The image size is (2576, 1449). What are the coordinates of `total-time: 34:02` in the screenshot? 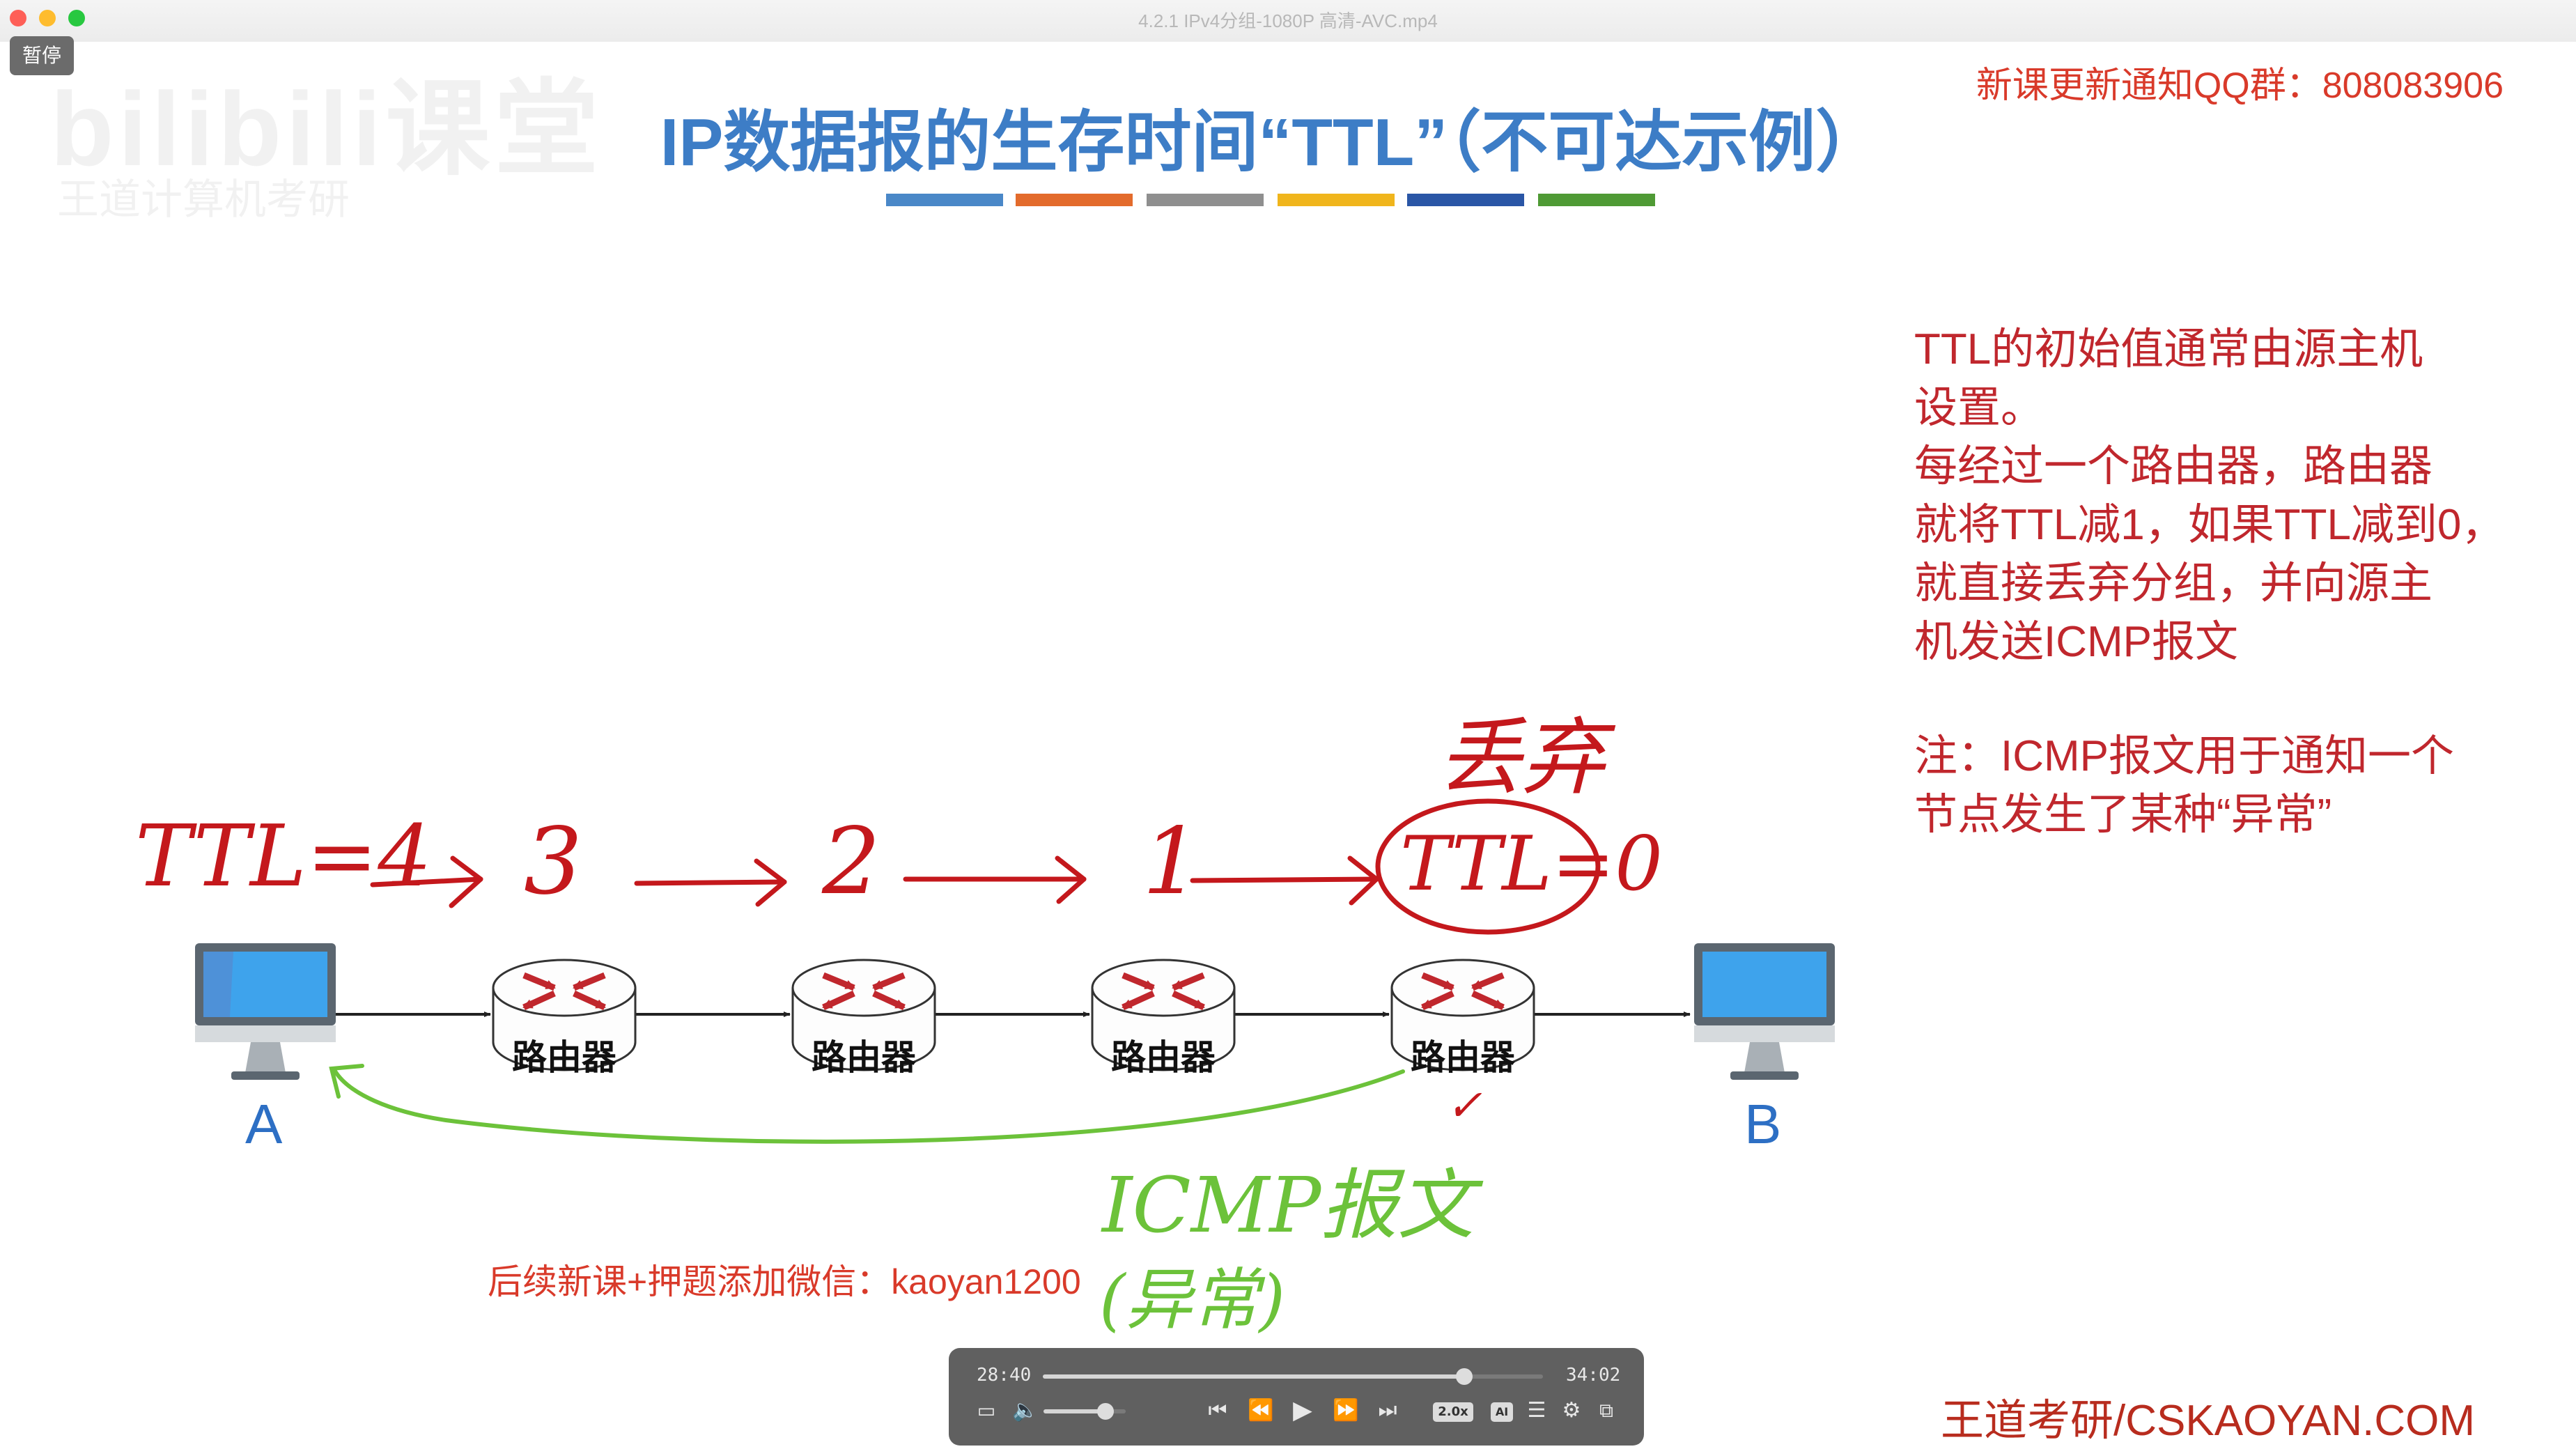 It's located at (1593, 1375).